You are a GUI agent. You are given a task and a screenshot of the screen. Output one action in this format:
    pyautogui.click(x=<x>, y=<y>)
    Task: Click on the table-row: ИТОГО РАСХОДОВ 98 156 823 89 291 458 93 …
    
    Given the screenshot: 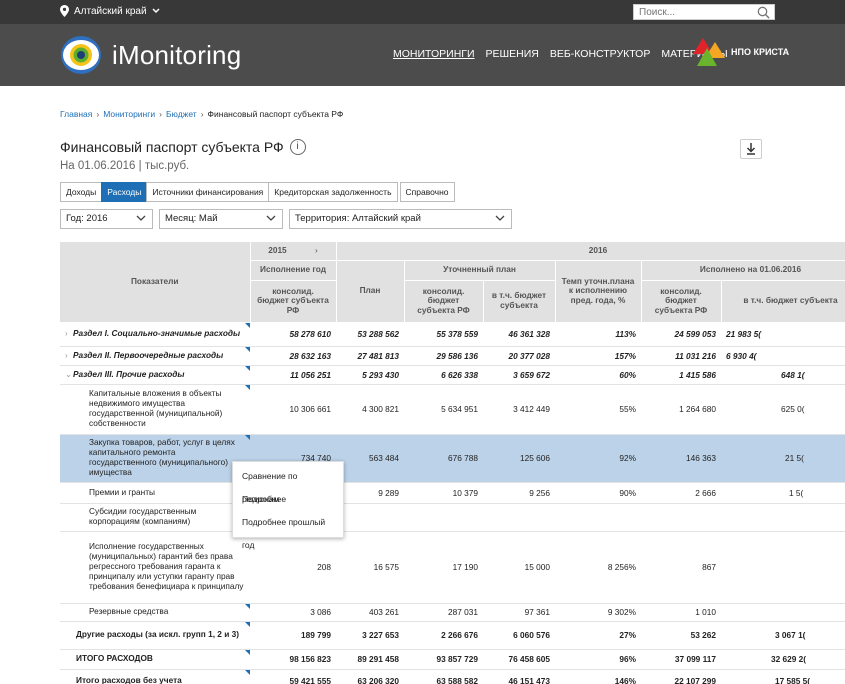 What is the action you would take?
    pyautogui.click(x=452, y=659)
    